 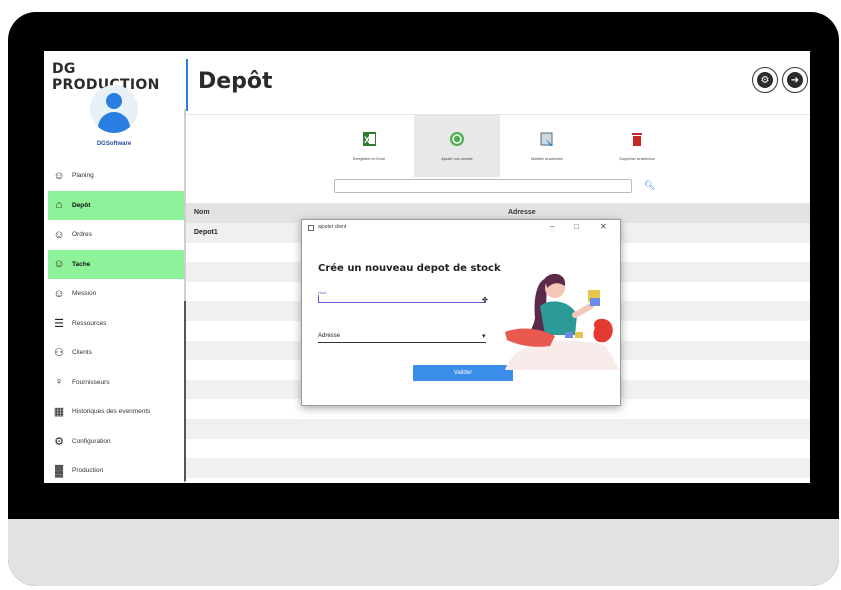 I want to click on tag-icon: ✤, so click(x=485, y=300).